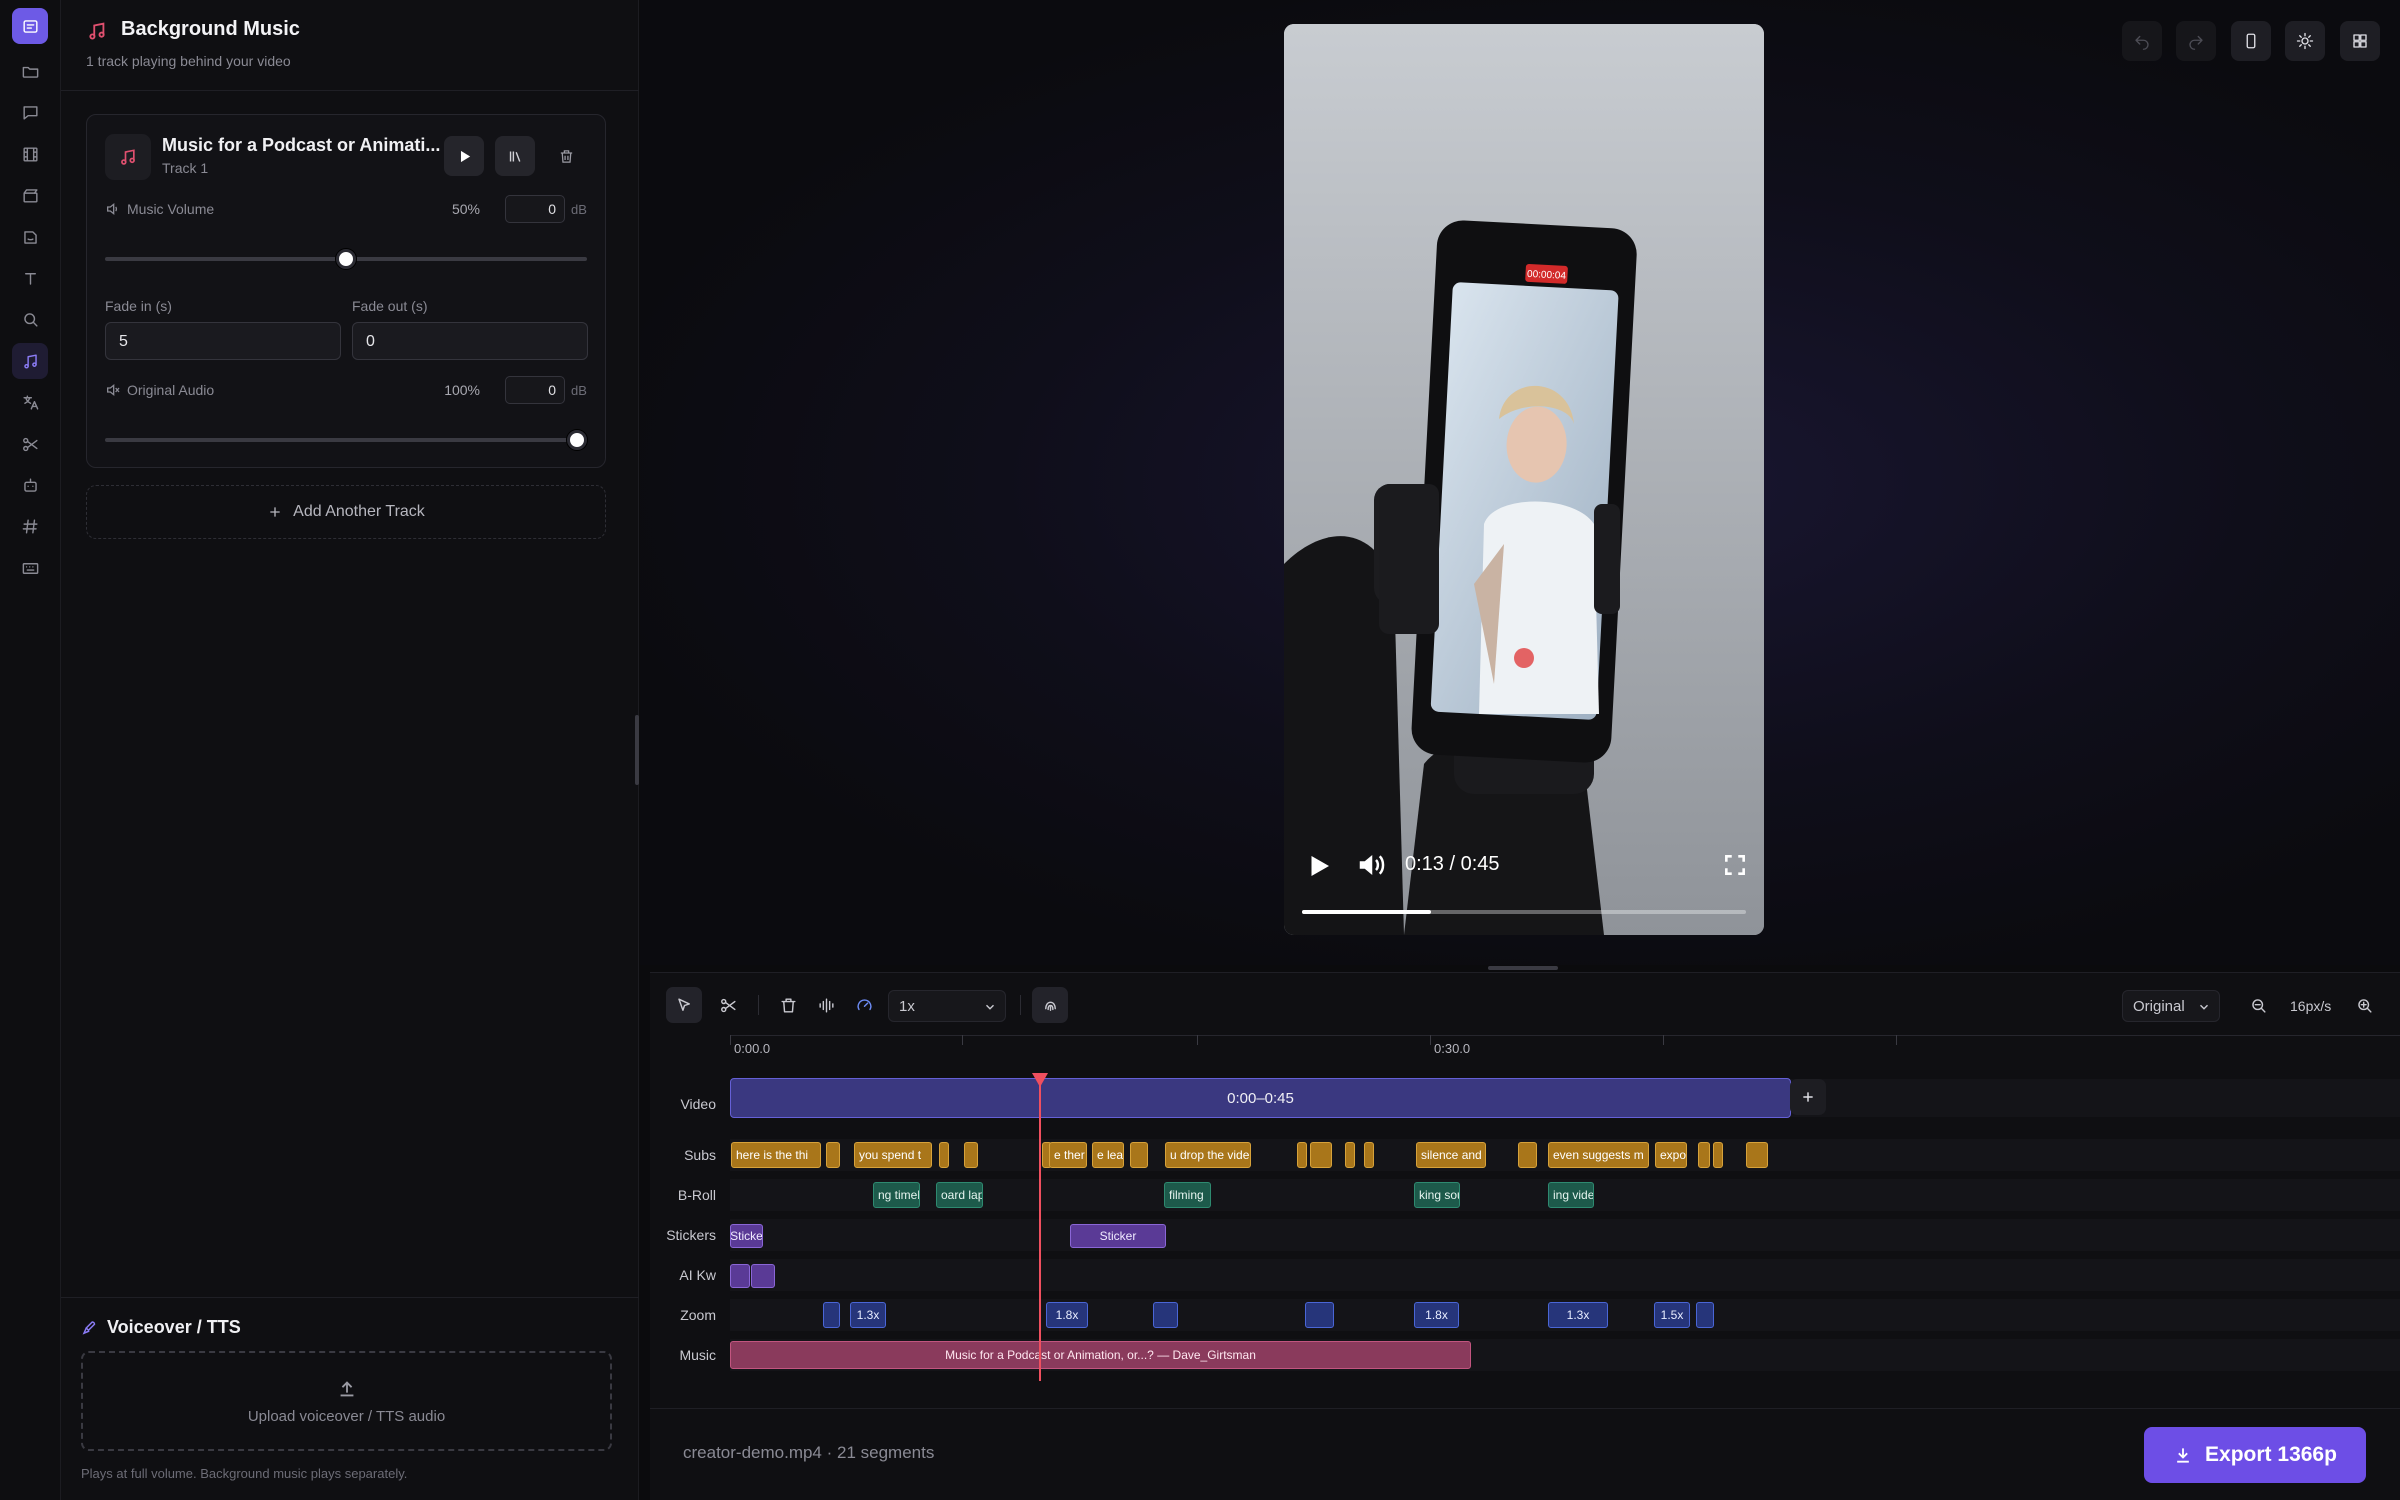 This screenshot has height=1500, width=2400. I want to click on hashtag-icon, so click(30, 526).